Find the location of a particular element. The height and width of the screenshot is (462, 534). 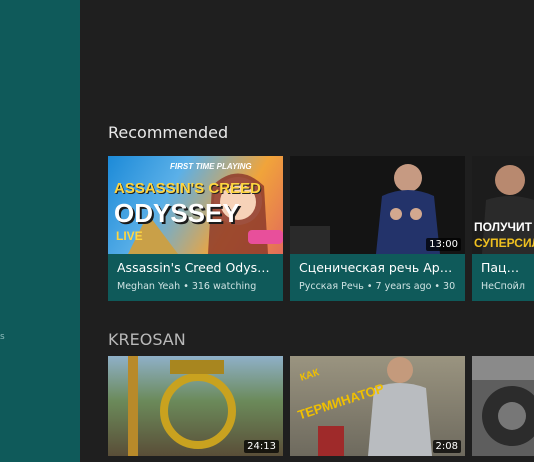

video-card: 24:13 is located at coordinates (195, 406).